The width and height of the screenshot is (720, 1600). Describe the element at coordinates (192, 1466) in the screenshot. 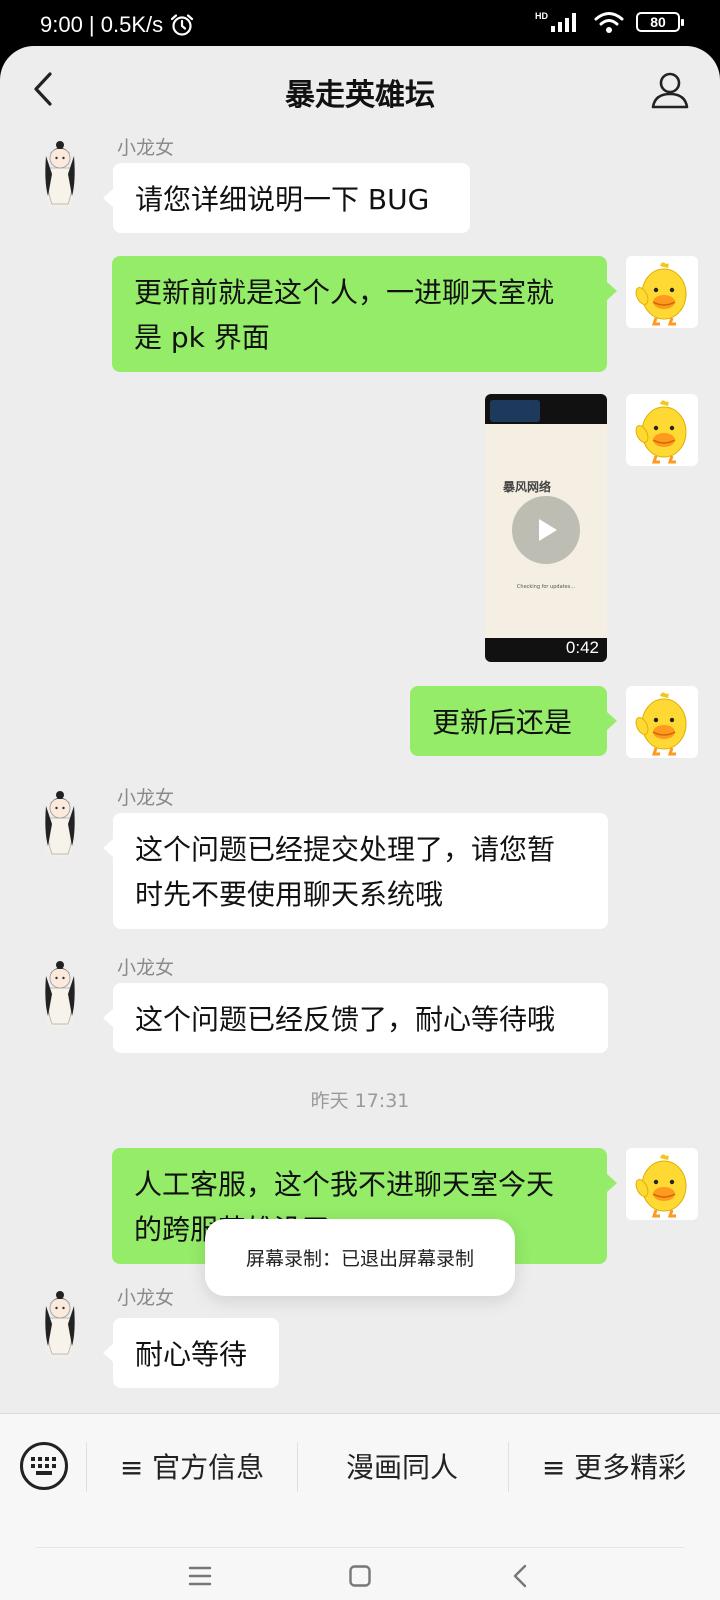

I see `menu-official-info: ≡ 官方信息` at that location.